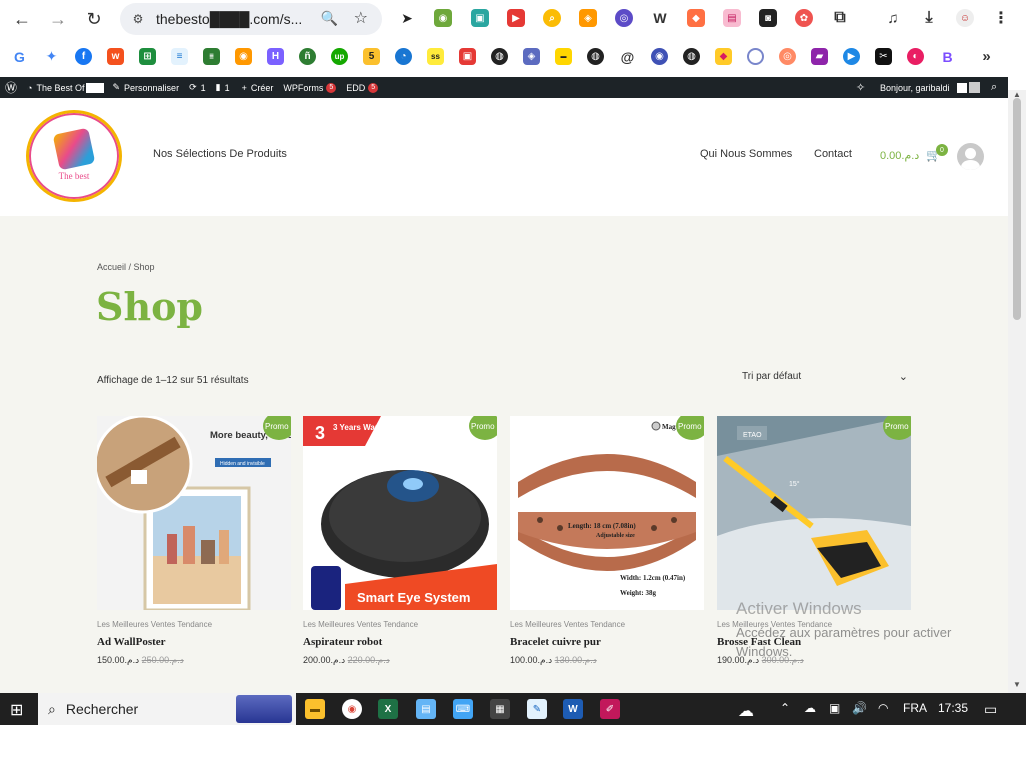 The width and height of the screenshot is (1026, 768). Describe the element at coordinates (500, 709) in the screenshot. I see `calculator-icon: ▦` at that location.